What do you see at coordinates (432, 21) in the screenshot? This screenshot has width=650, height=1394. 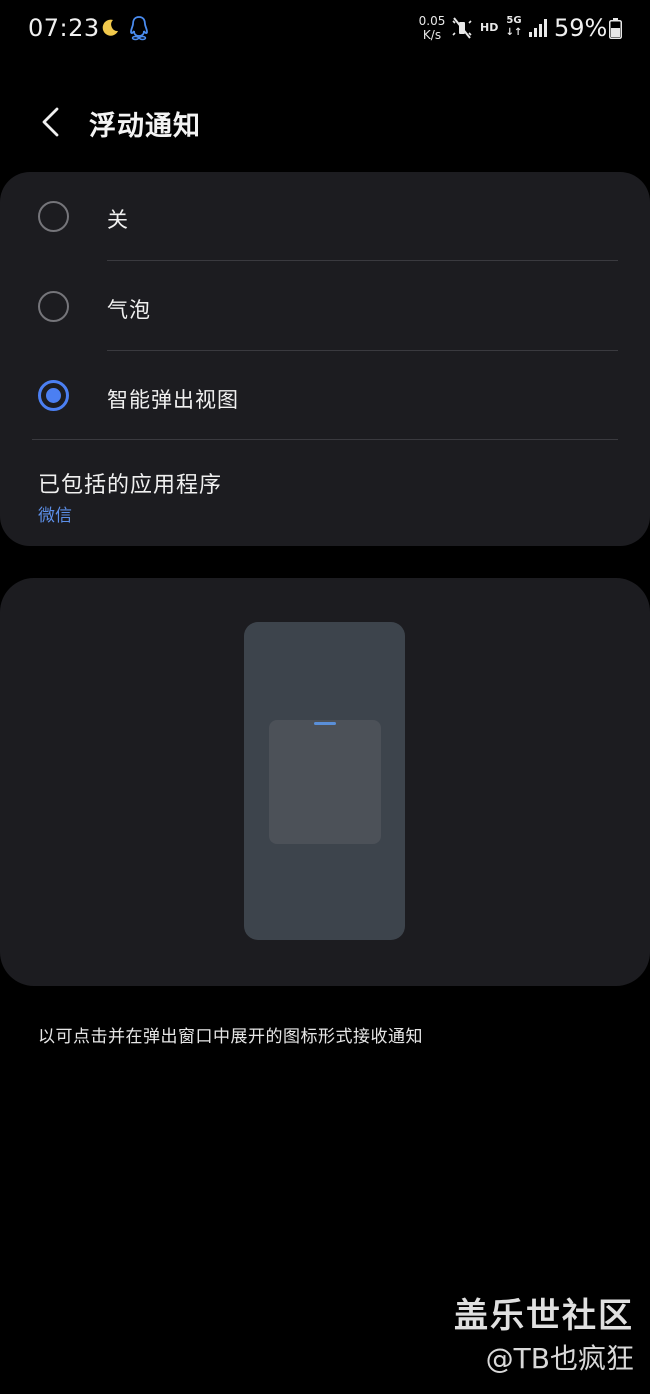 I see `net-speed-value: 0.05` at bounding box center [432, 21].